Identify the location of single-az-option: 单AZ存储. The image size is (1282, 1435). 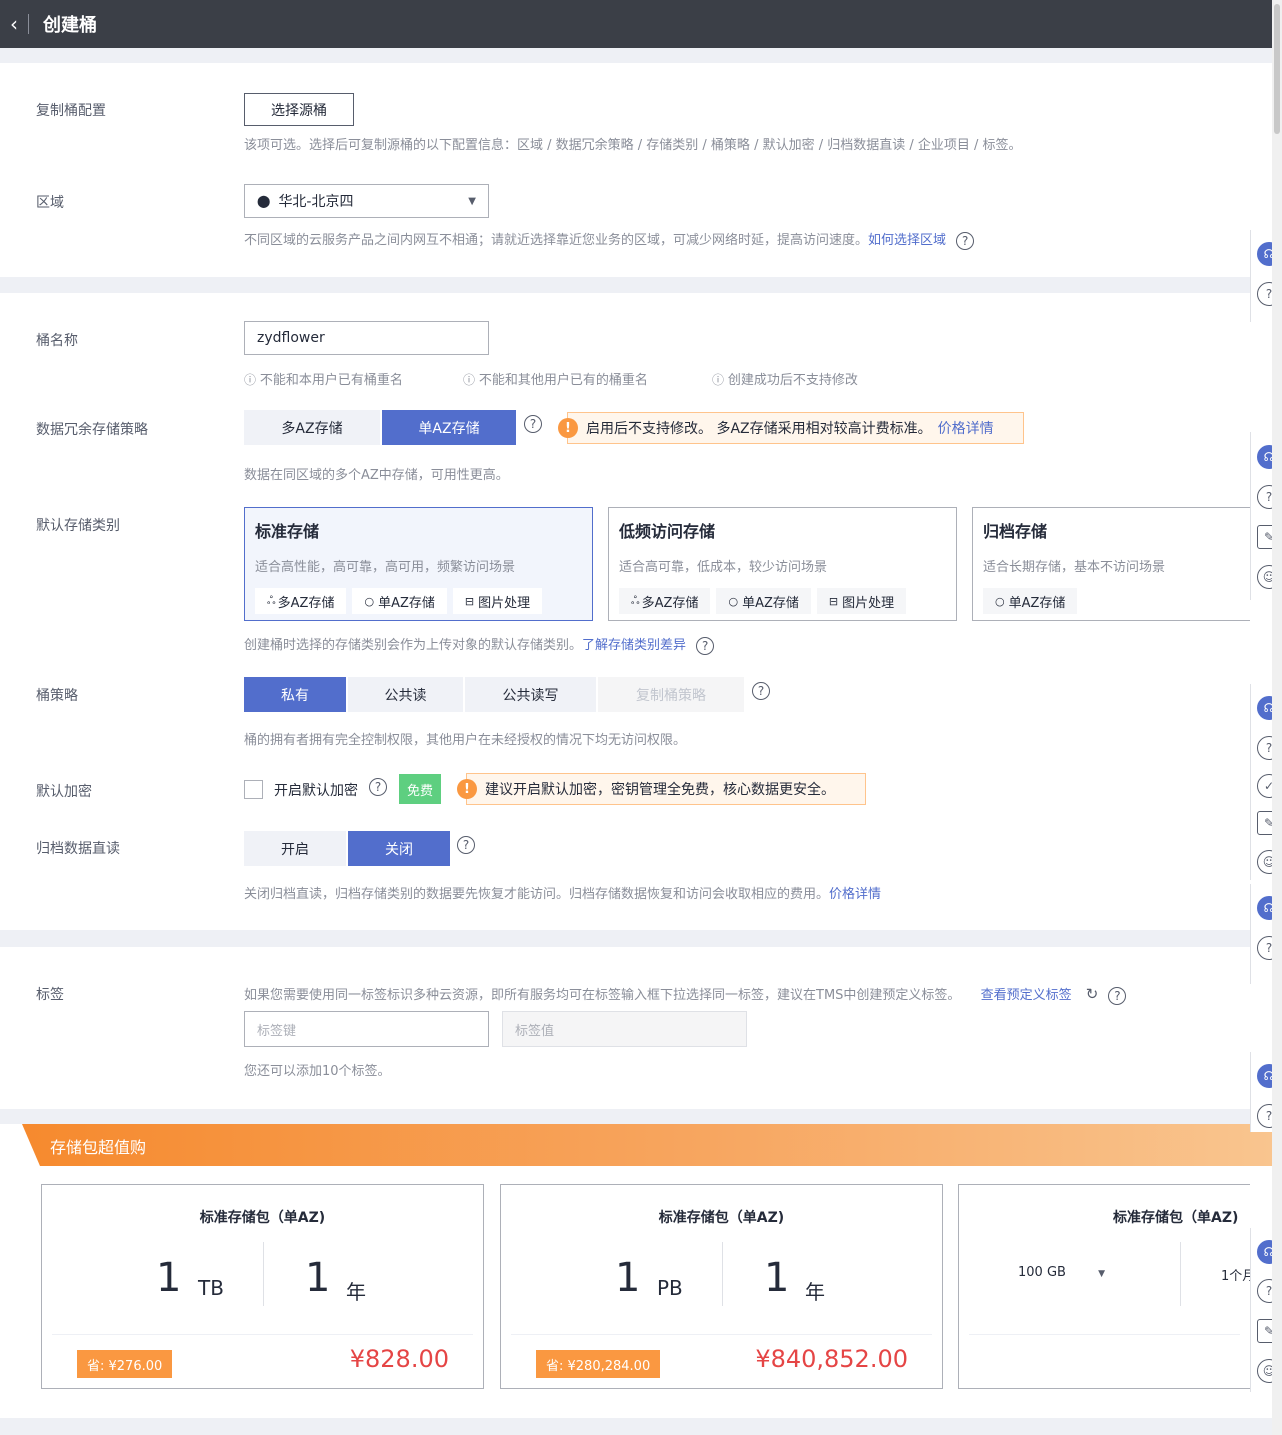
(449, 427).